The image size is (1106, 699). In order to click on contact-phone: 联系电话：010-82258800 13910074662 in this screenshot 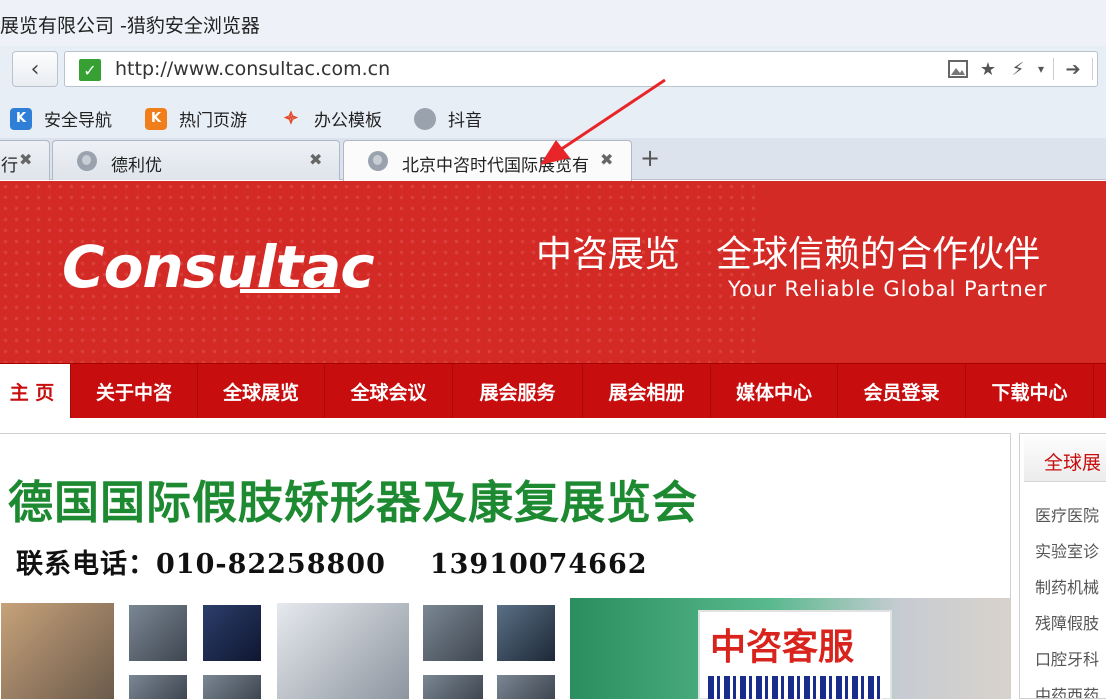, I will do `click(332, 561)`.